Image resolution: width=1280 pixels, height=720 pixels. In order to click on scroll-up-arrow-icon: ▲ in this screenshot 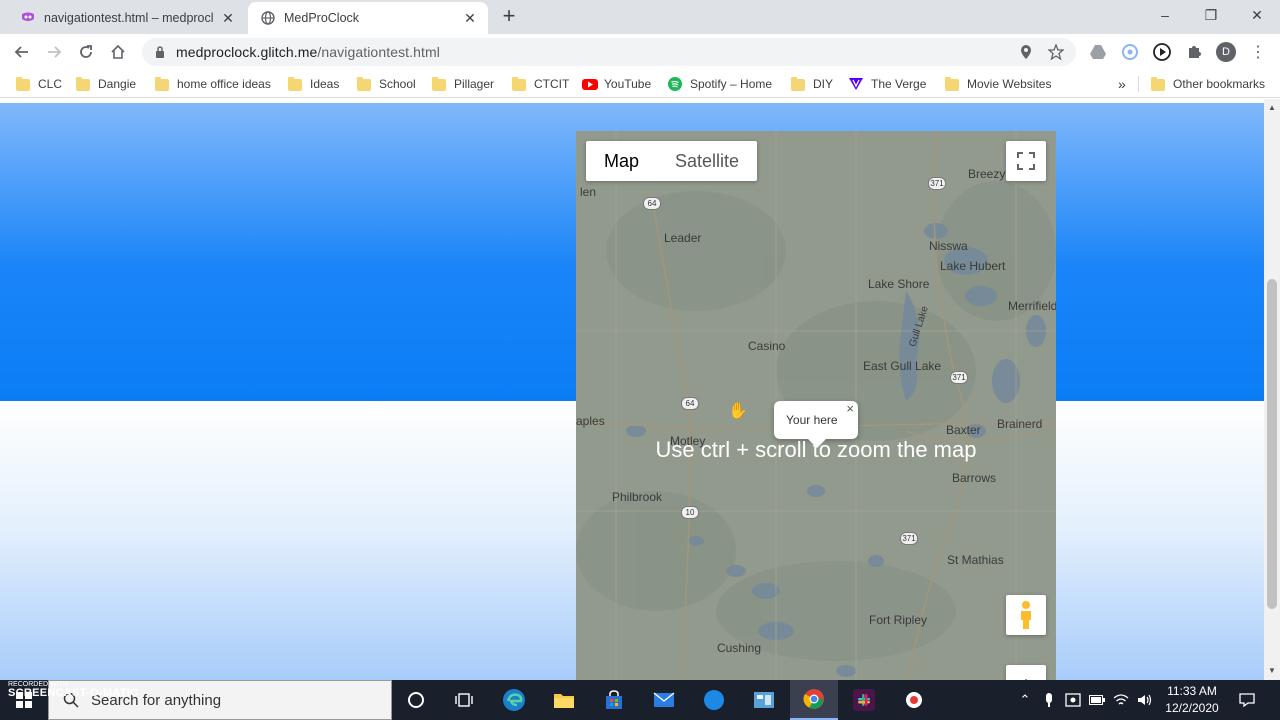, I will do `click(1272, 108)`.